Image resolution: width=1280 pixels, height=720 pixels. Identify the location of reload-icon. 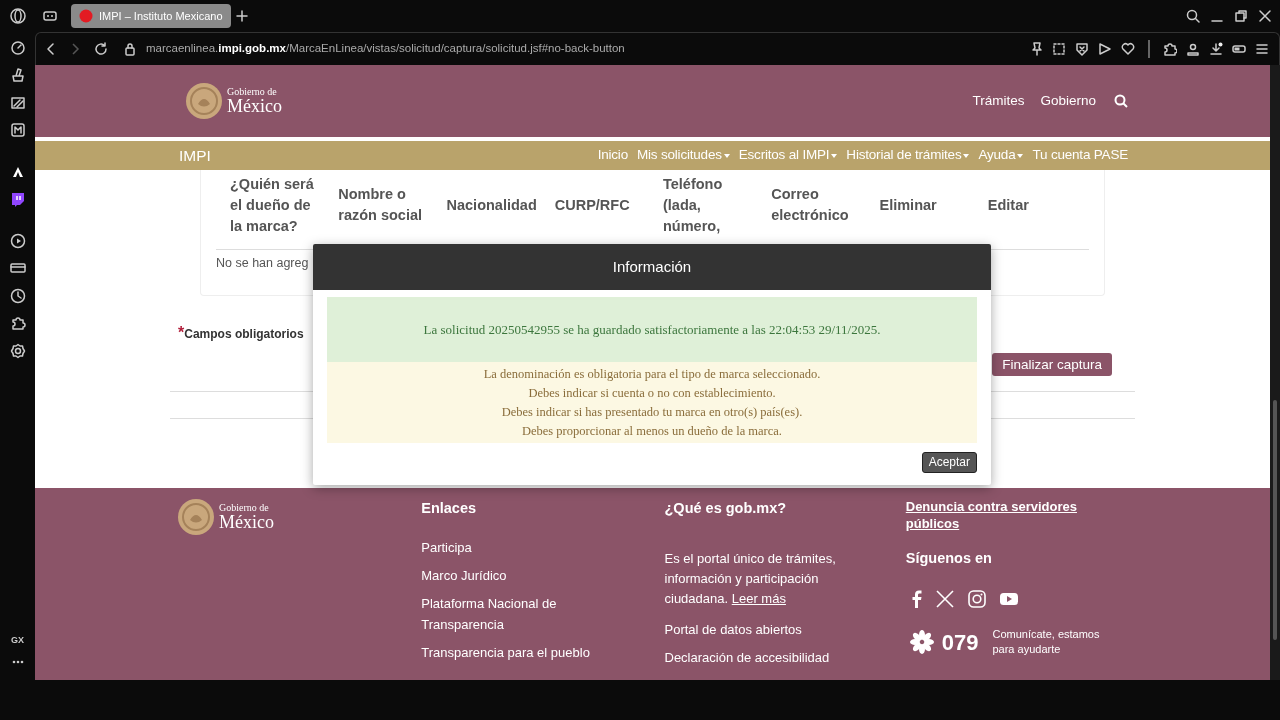
(101, 49).